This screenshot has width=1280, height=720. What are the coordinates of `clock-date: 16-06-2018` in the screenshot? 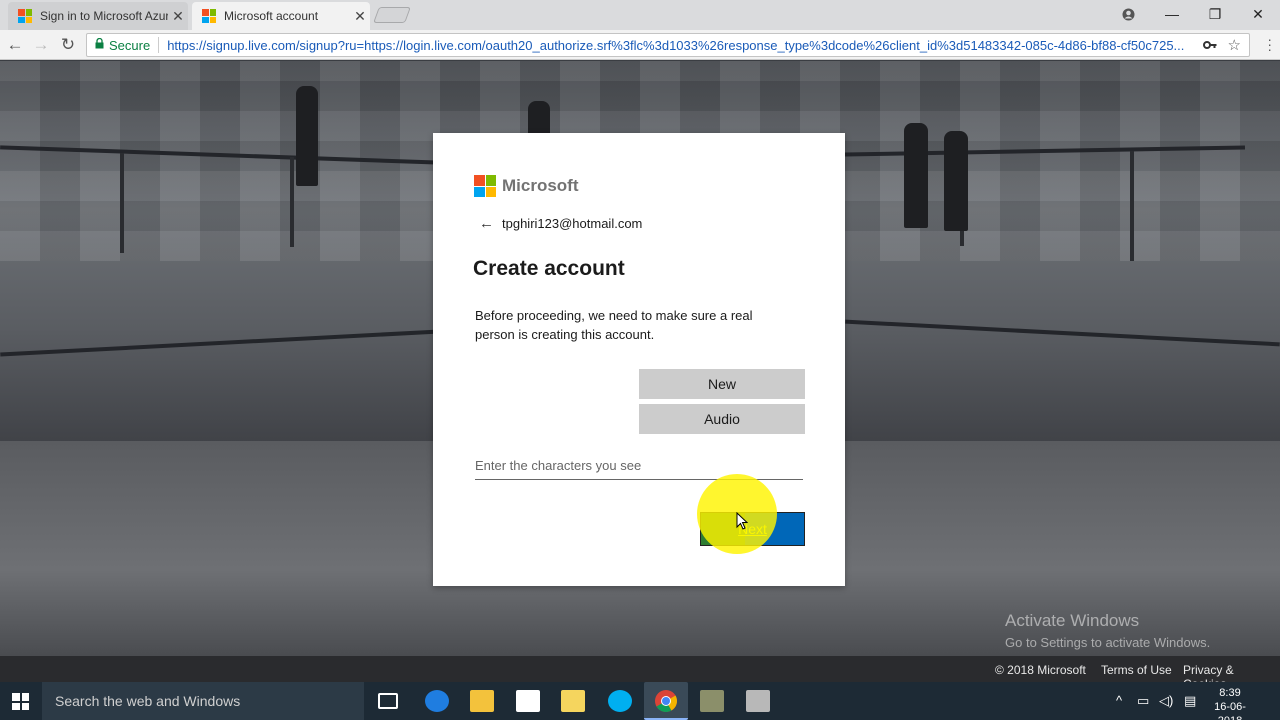 It's located at (1230, 710).